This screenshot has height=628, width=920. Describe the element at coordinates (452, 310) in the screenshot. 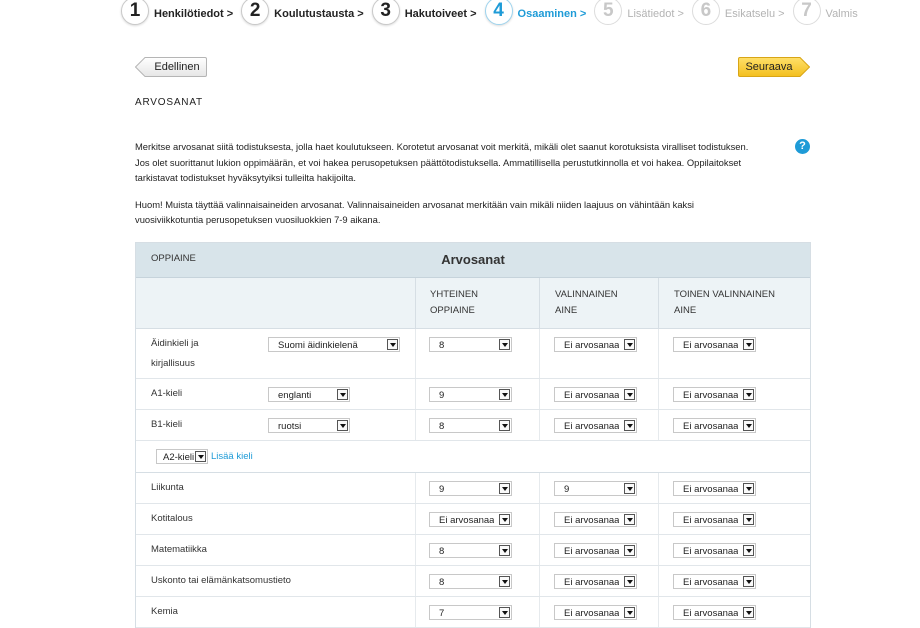

I see `header-common-line2: OPPIAINE` at that location.